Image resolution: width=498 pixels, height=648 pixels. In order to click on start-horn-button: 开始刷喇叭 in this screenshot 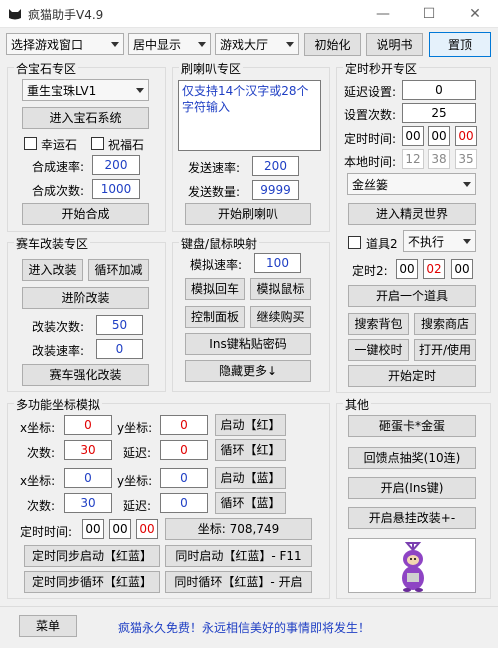, I will do `click(248, 214)`.